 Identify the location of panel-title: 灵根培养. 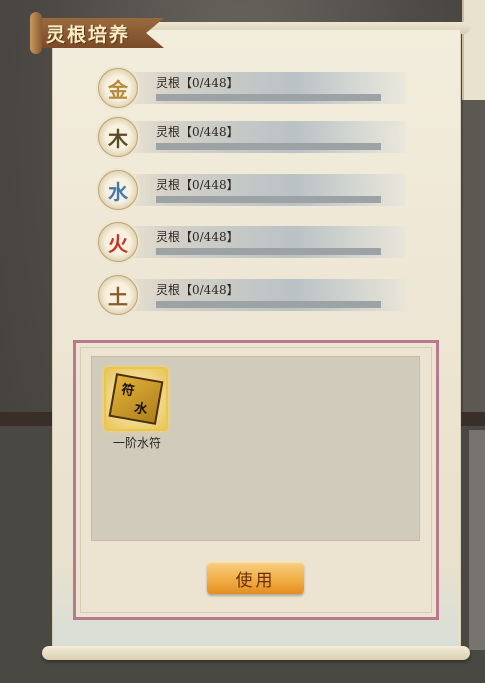
(88, 35).